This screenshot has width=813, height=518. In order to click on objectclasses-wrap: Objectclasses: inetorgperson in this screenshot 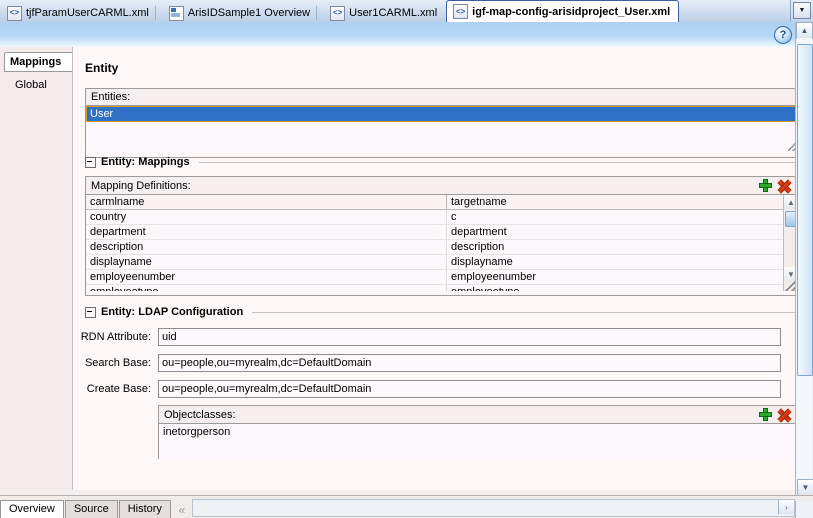, I will do `click(434, 435)`.